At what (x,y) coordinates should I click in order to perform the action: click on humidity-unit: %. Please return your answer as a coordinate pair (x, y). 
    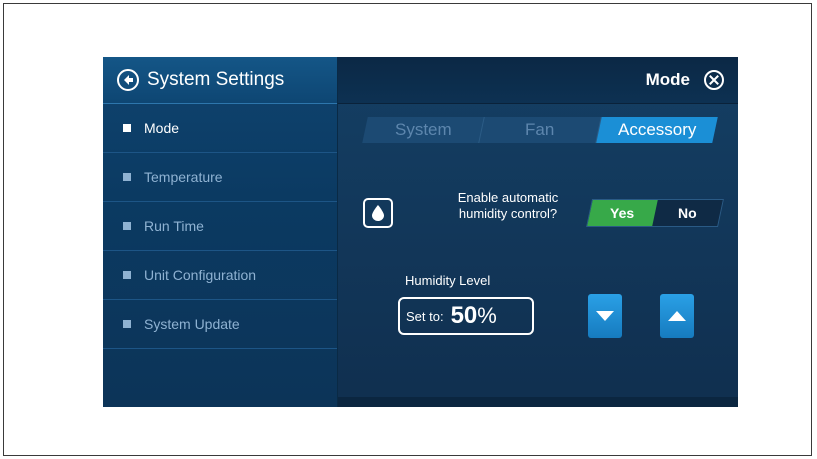
    Looking at the image, I should click on (487, 315).